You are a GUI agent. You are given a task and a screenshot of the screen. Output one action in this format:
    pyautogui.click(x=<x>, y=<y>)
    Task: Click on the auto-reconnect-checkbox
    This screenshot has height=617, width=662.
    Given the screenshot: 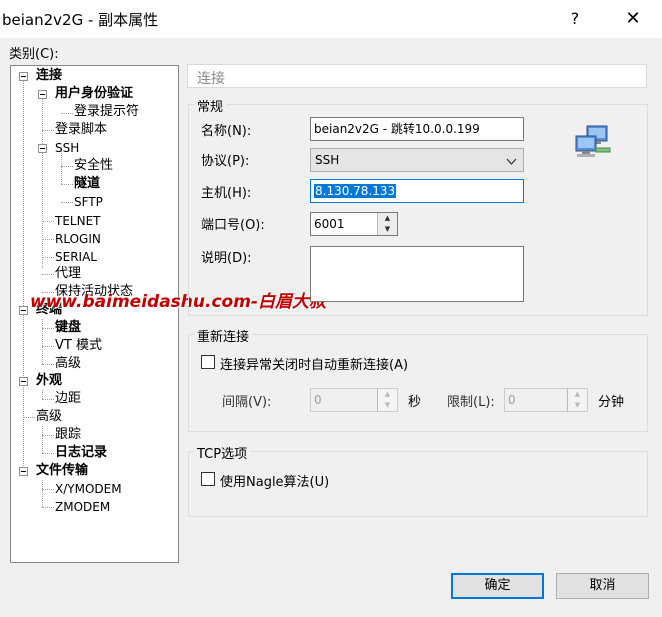 What is the action you would take?
    pyautogui.click(x=208, y=362)
    